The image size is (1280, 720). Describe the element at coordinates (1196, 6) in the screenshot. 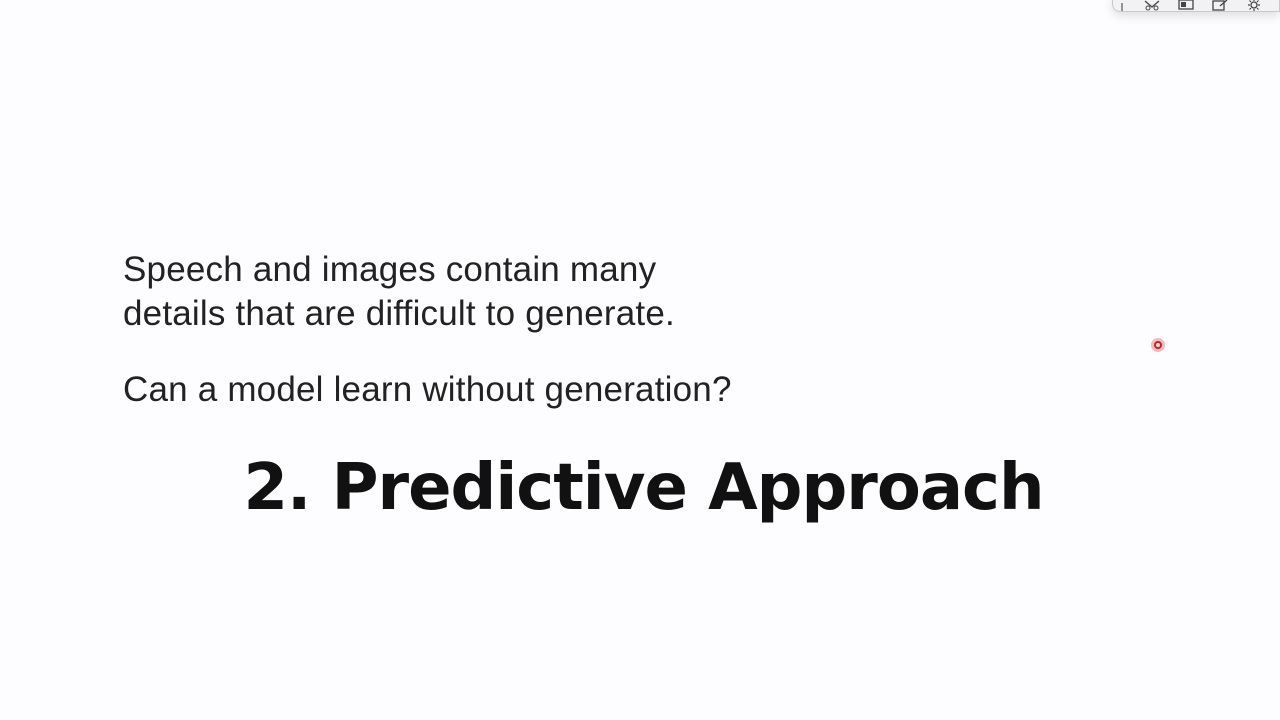

I see `presenter-toolbar` at that location.